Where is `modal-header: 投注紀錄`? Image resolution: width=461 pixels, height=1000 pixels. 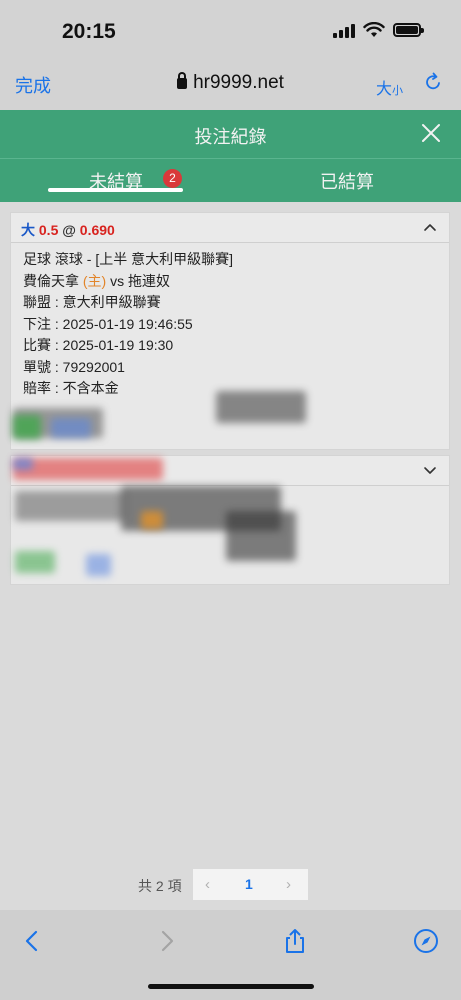
modal-header: 投注紀錄 is located at coordinates (230, 134).